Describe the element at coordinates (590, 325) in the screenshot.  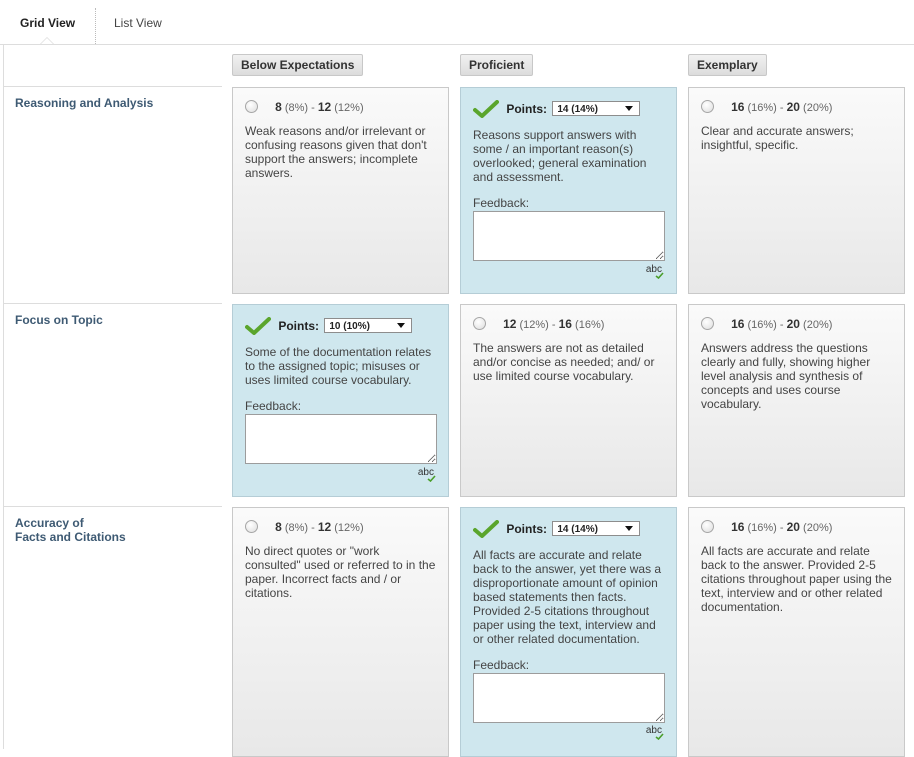
I see `range-high-percent: (16%)` at that location.